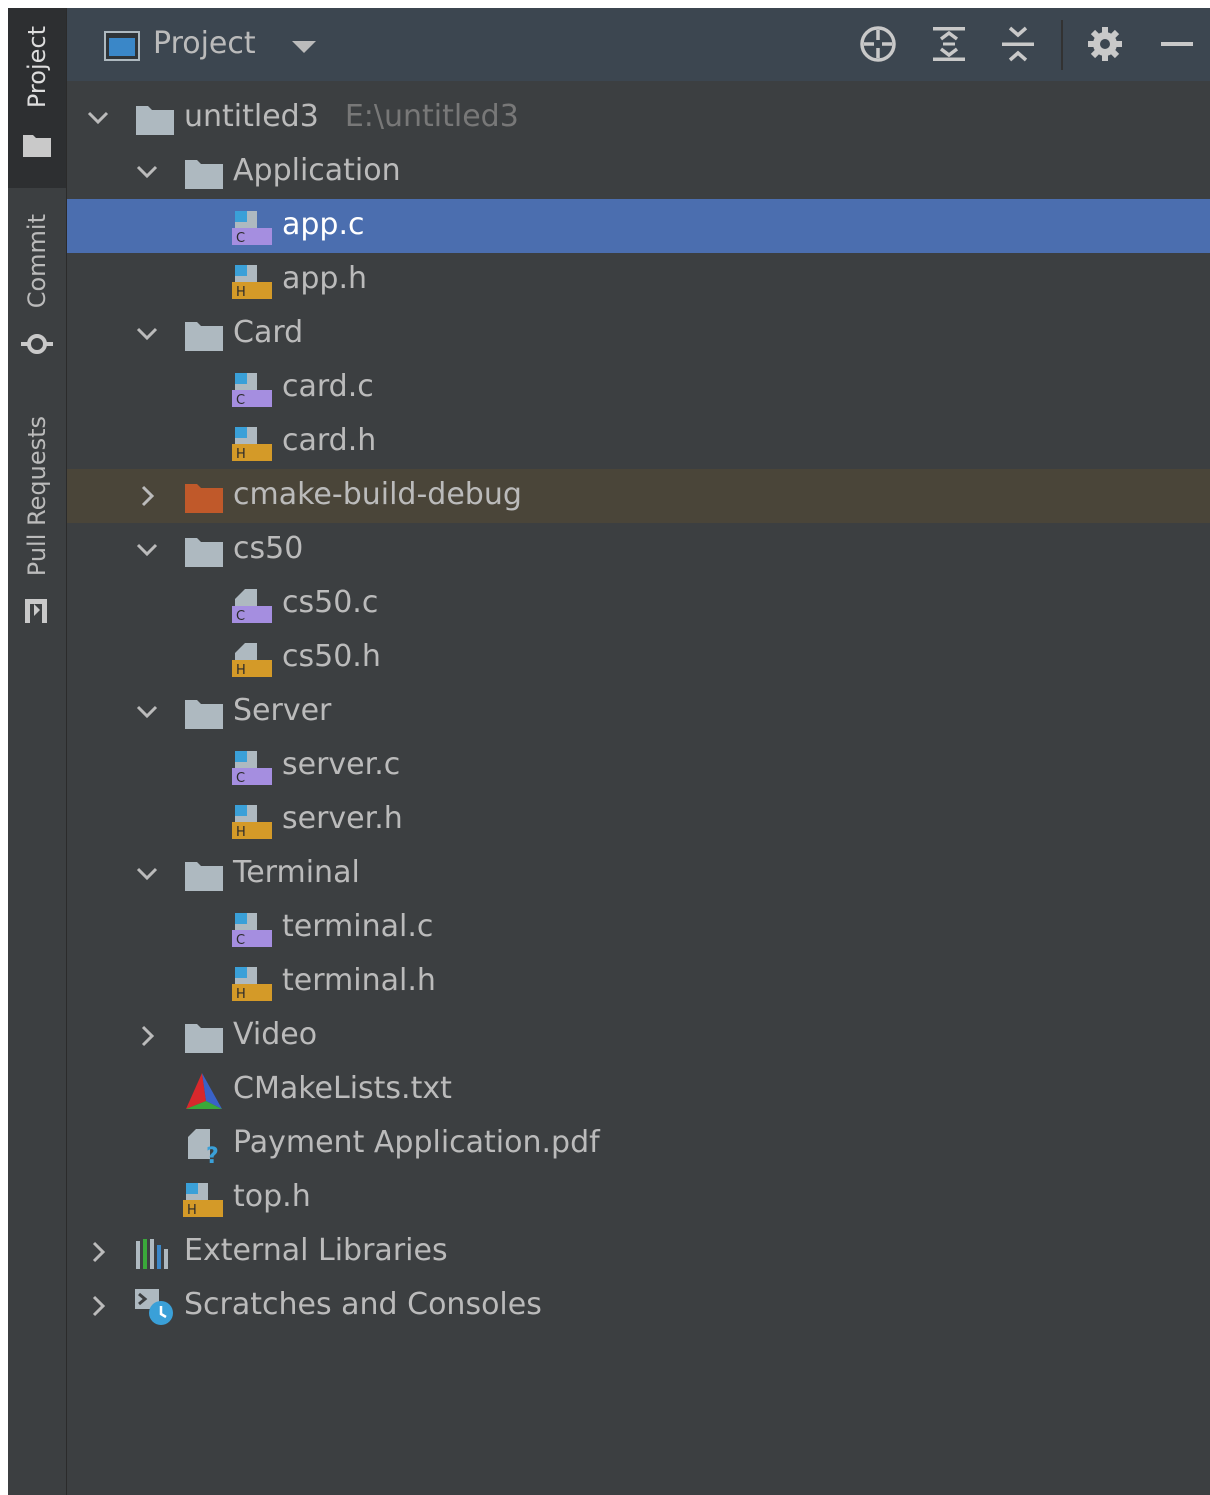 This screenshot has height=1495, width=1210. What do you see at coordinates (37, 344) in the screenshot?
I see `commit-icon` at bounding box center [37, 344].